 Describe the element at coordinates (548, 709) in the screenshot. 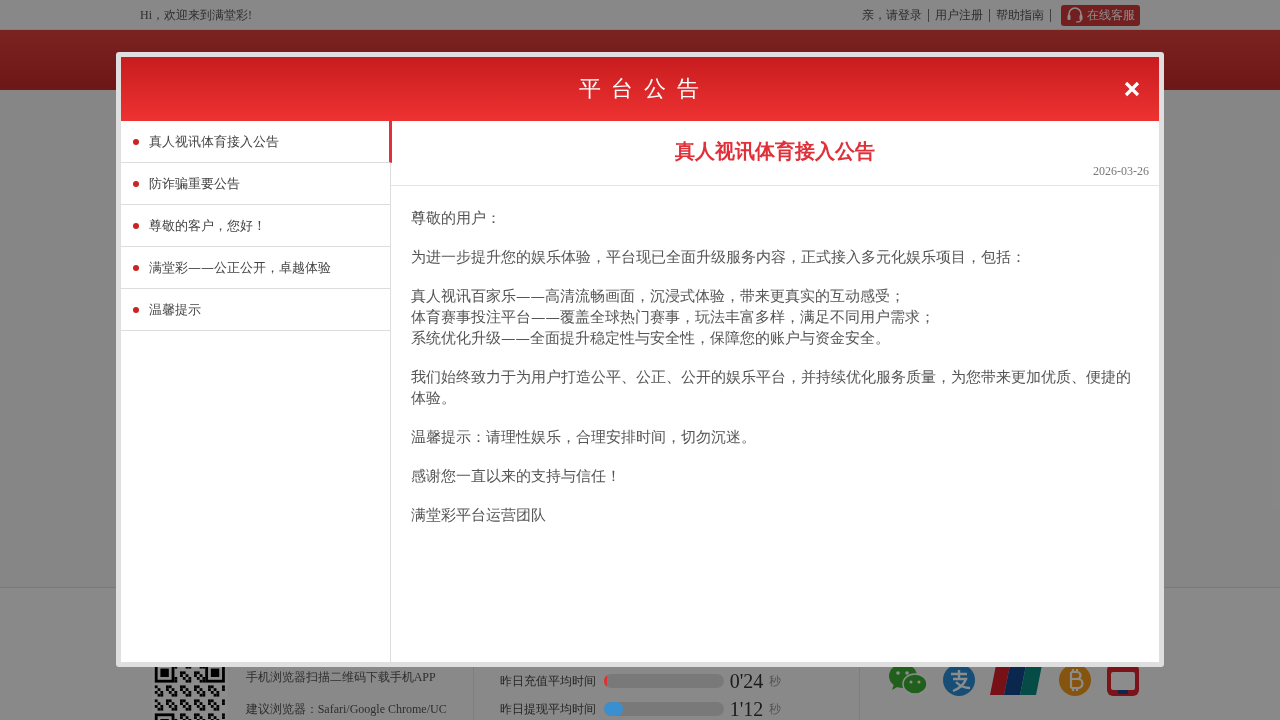

I see `stat-label: 昨日提现平均时间` at that location.